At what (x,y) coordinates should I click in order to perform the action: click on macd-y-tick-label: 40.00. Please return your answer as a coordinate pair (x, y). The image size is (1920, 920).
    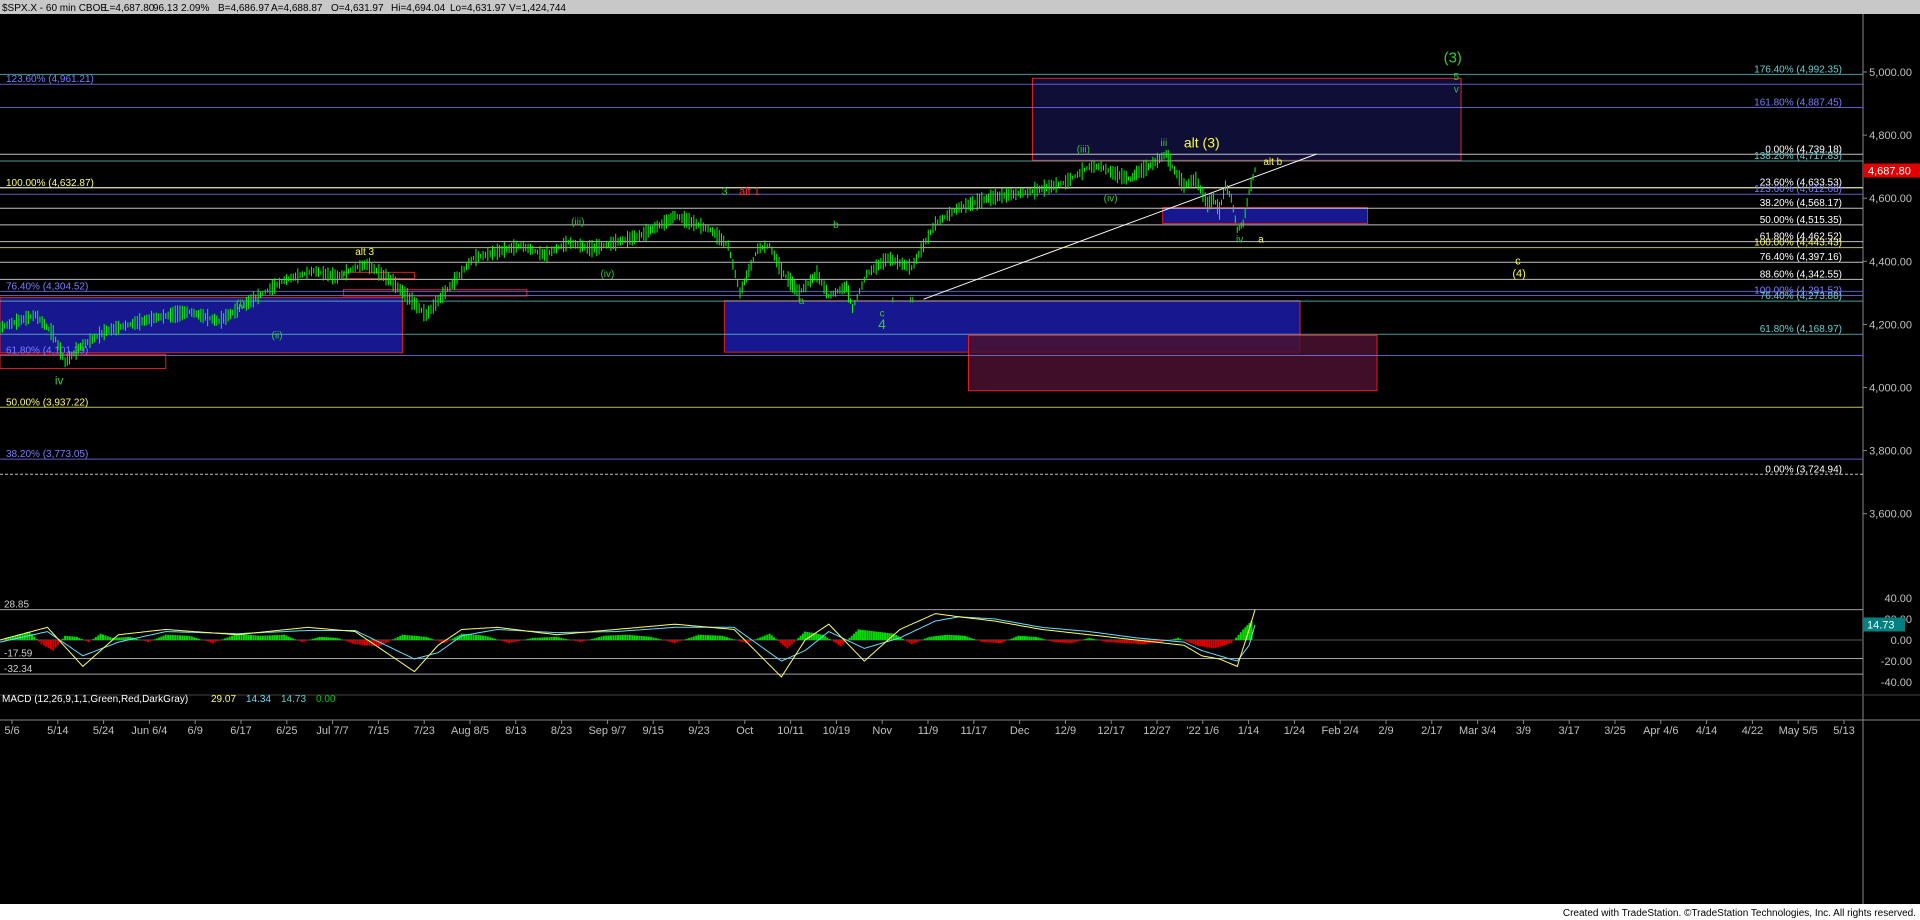
    Looking at the image, I should click on (1898, 599).